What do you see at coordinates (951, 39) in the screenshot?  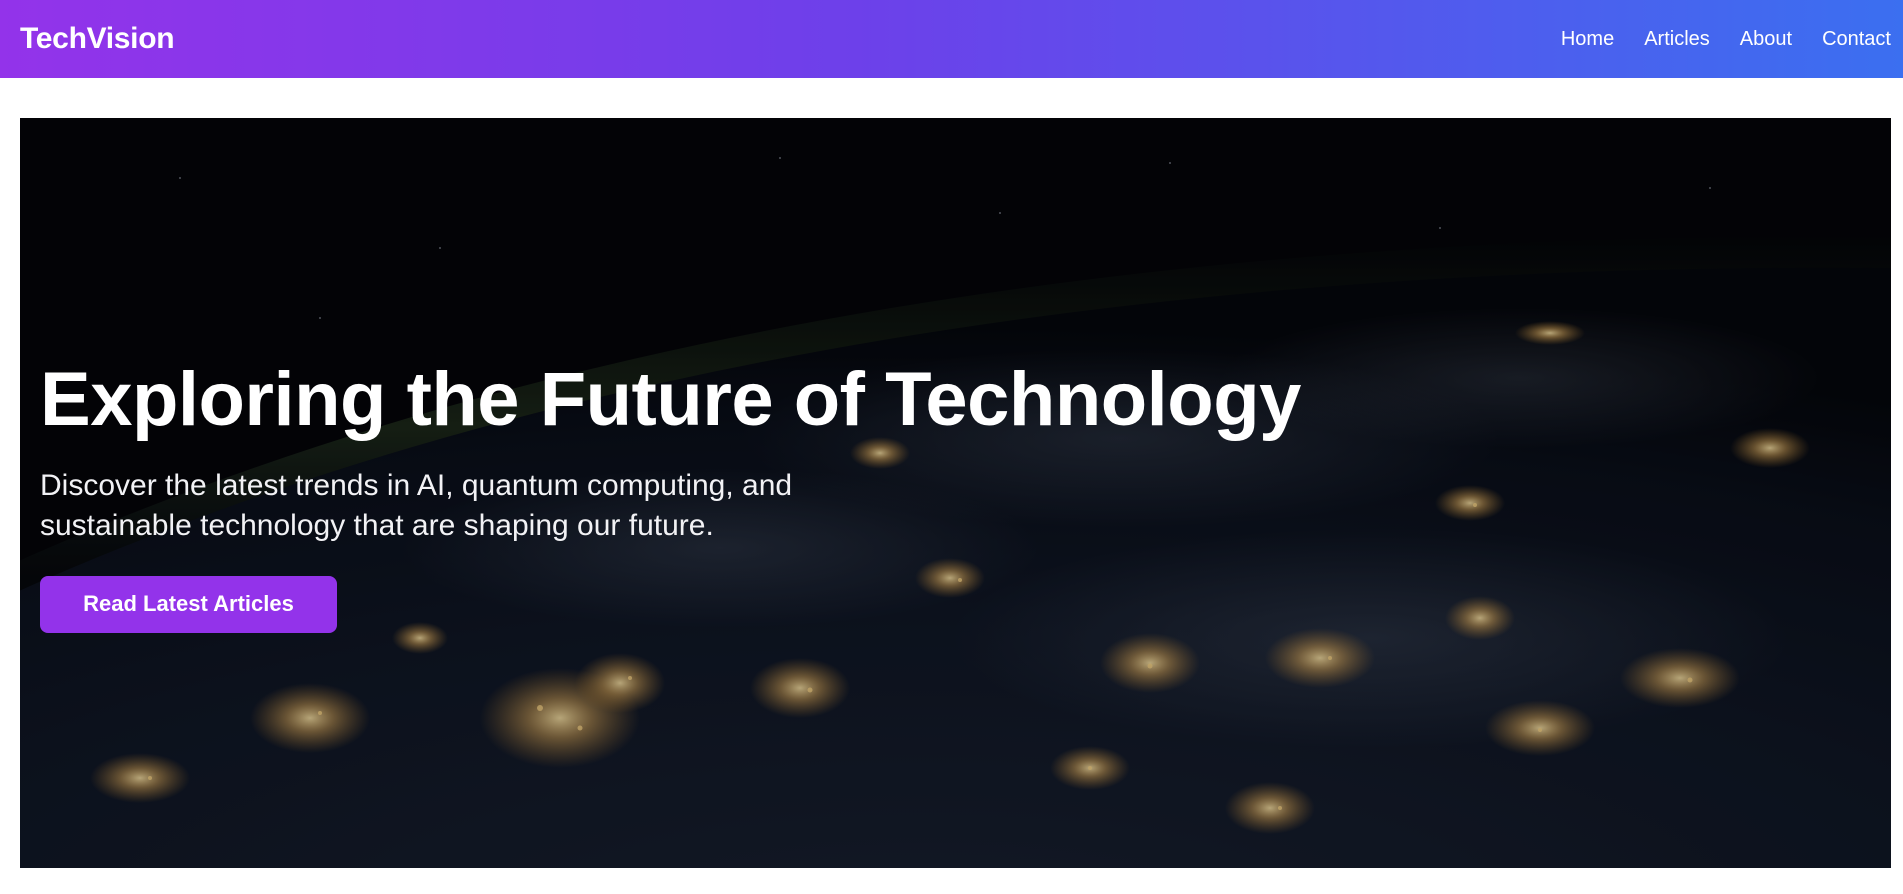 I see `top-navbar: TechVision Home Articles About Contact` at bounding box center [951, 39].